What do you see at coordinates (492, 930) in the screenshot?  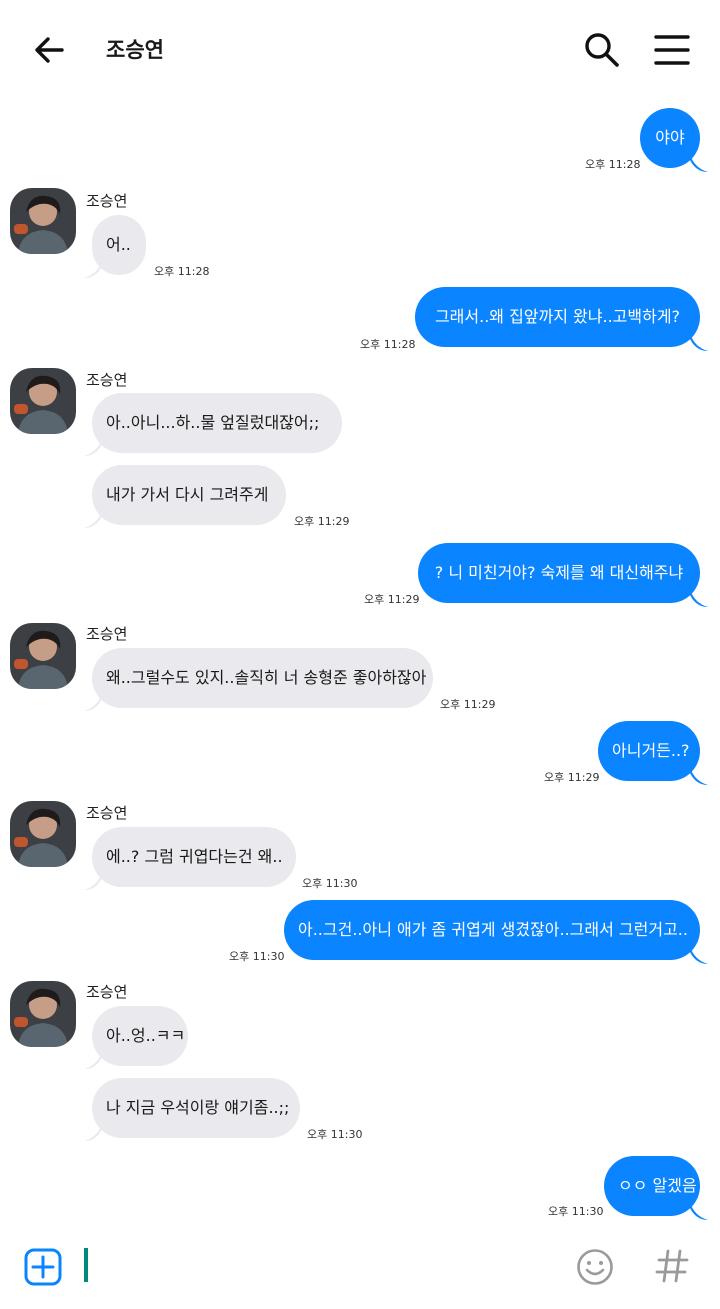 I see `outgoing-message: 아..그건..아니 애가 좀 귀엽게 생겼잖아..그래서 그런거고..` at bounding box center [492, 930].